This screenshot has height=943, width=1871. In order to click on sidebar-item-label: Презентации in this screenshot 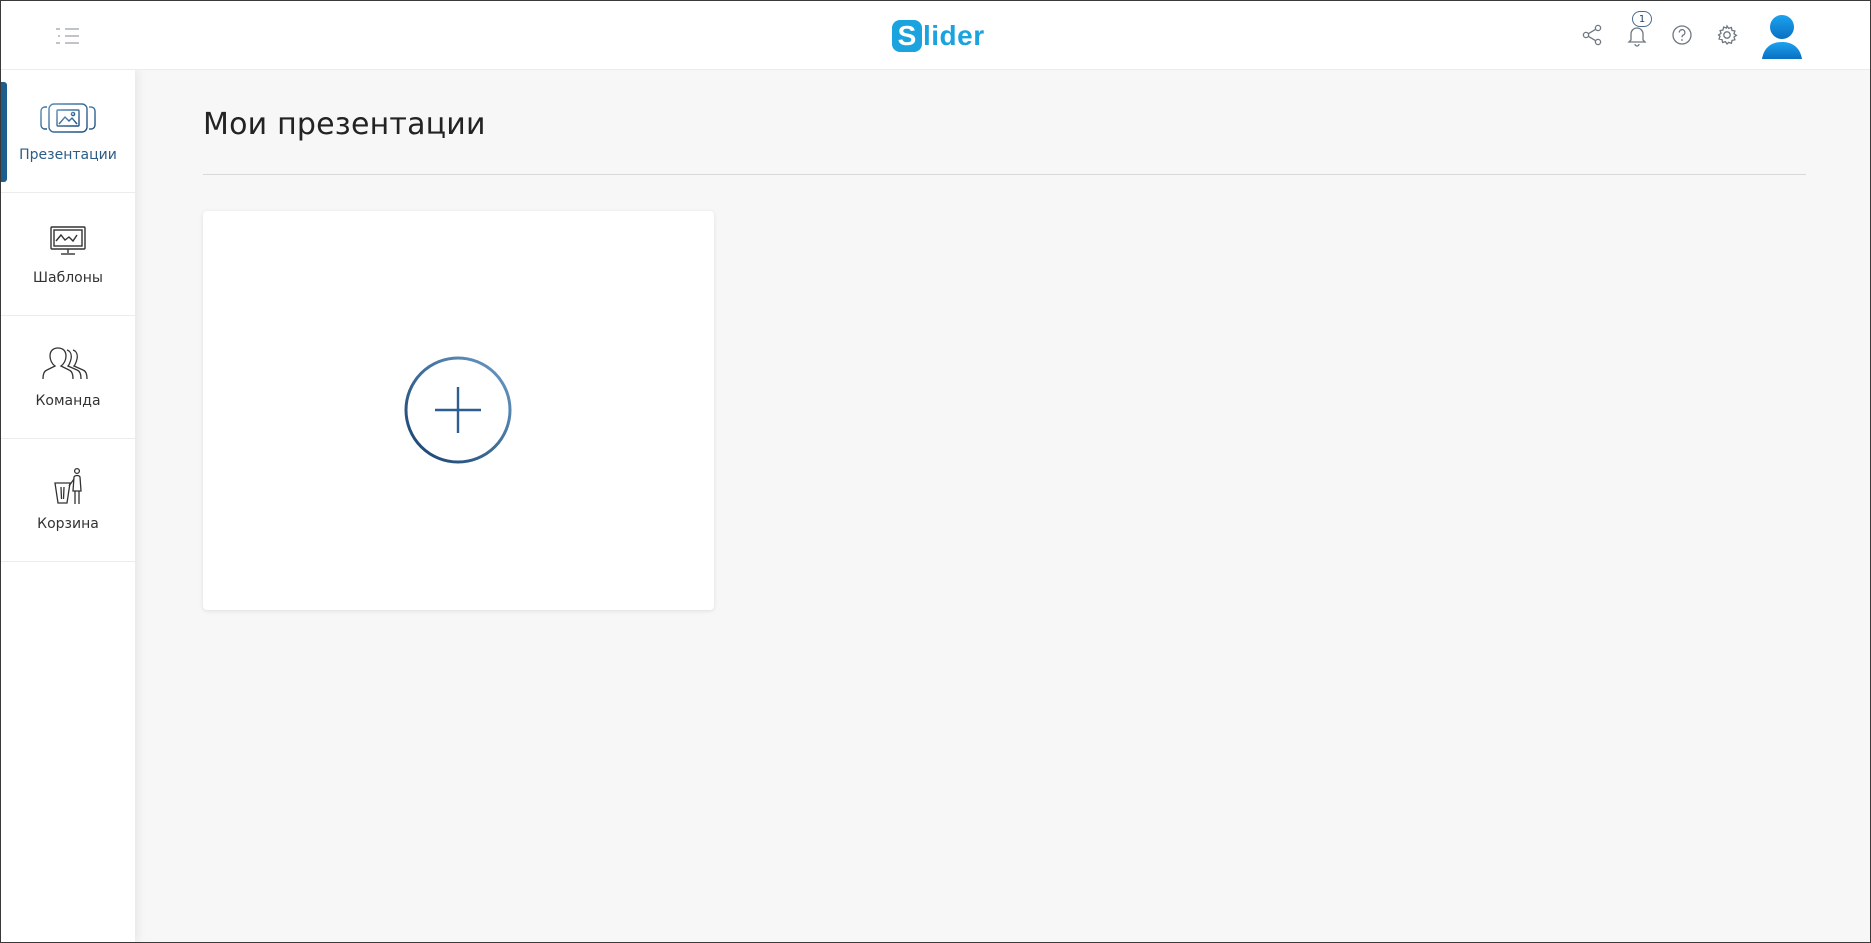, I will do `click(68, 155)`.